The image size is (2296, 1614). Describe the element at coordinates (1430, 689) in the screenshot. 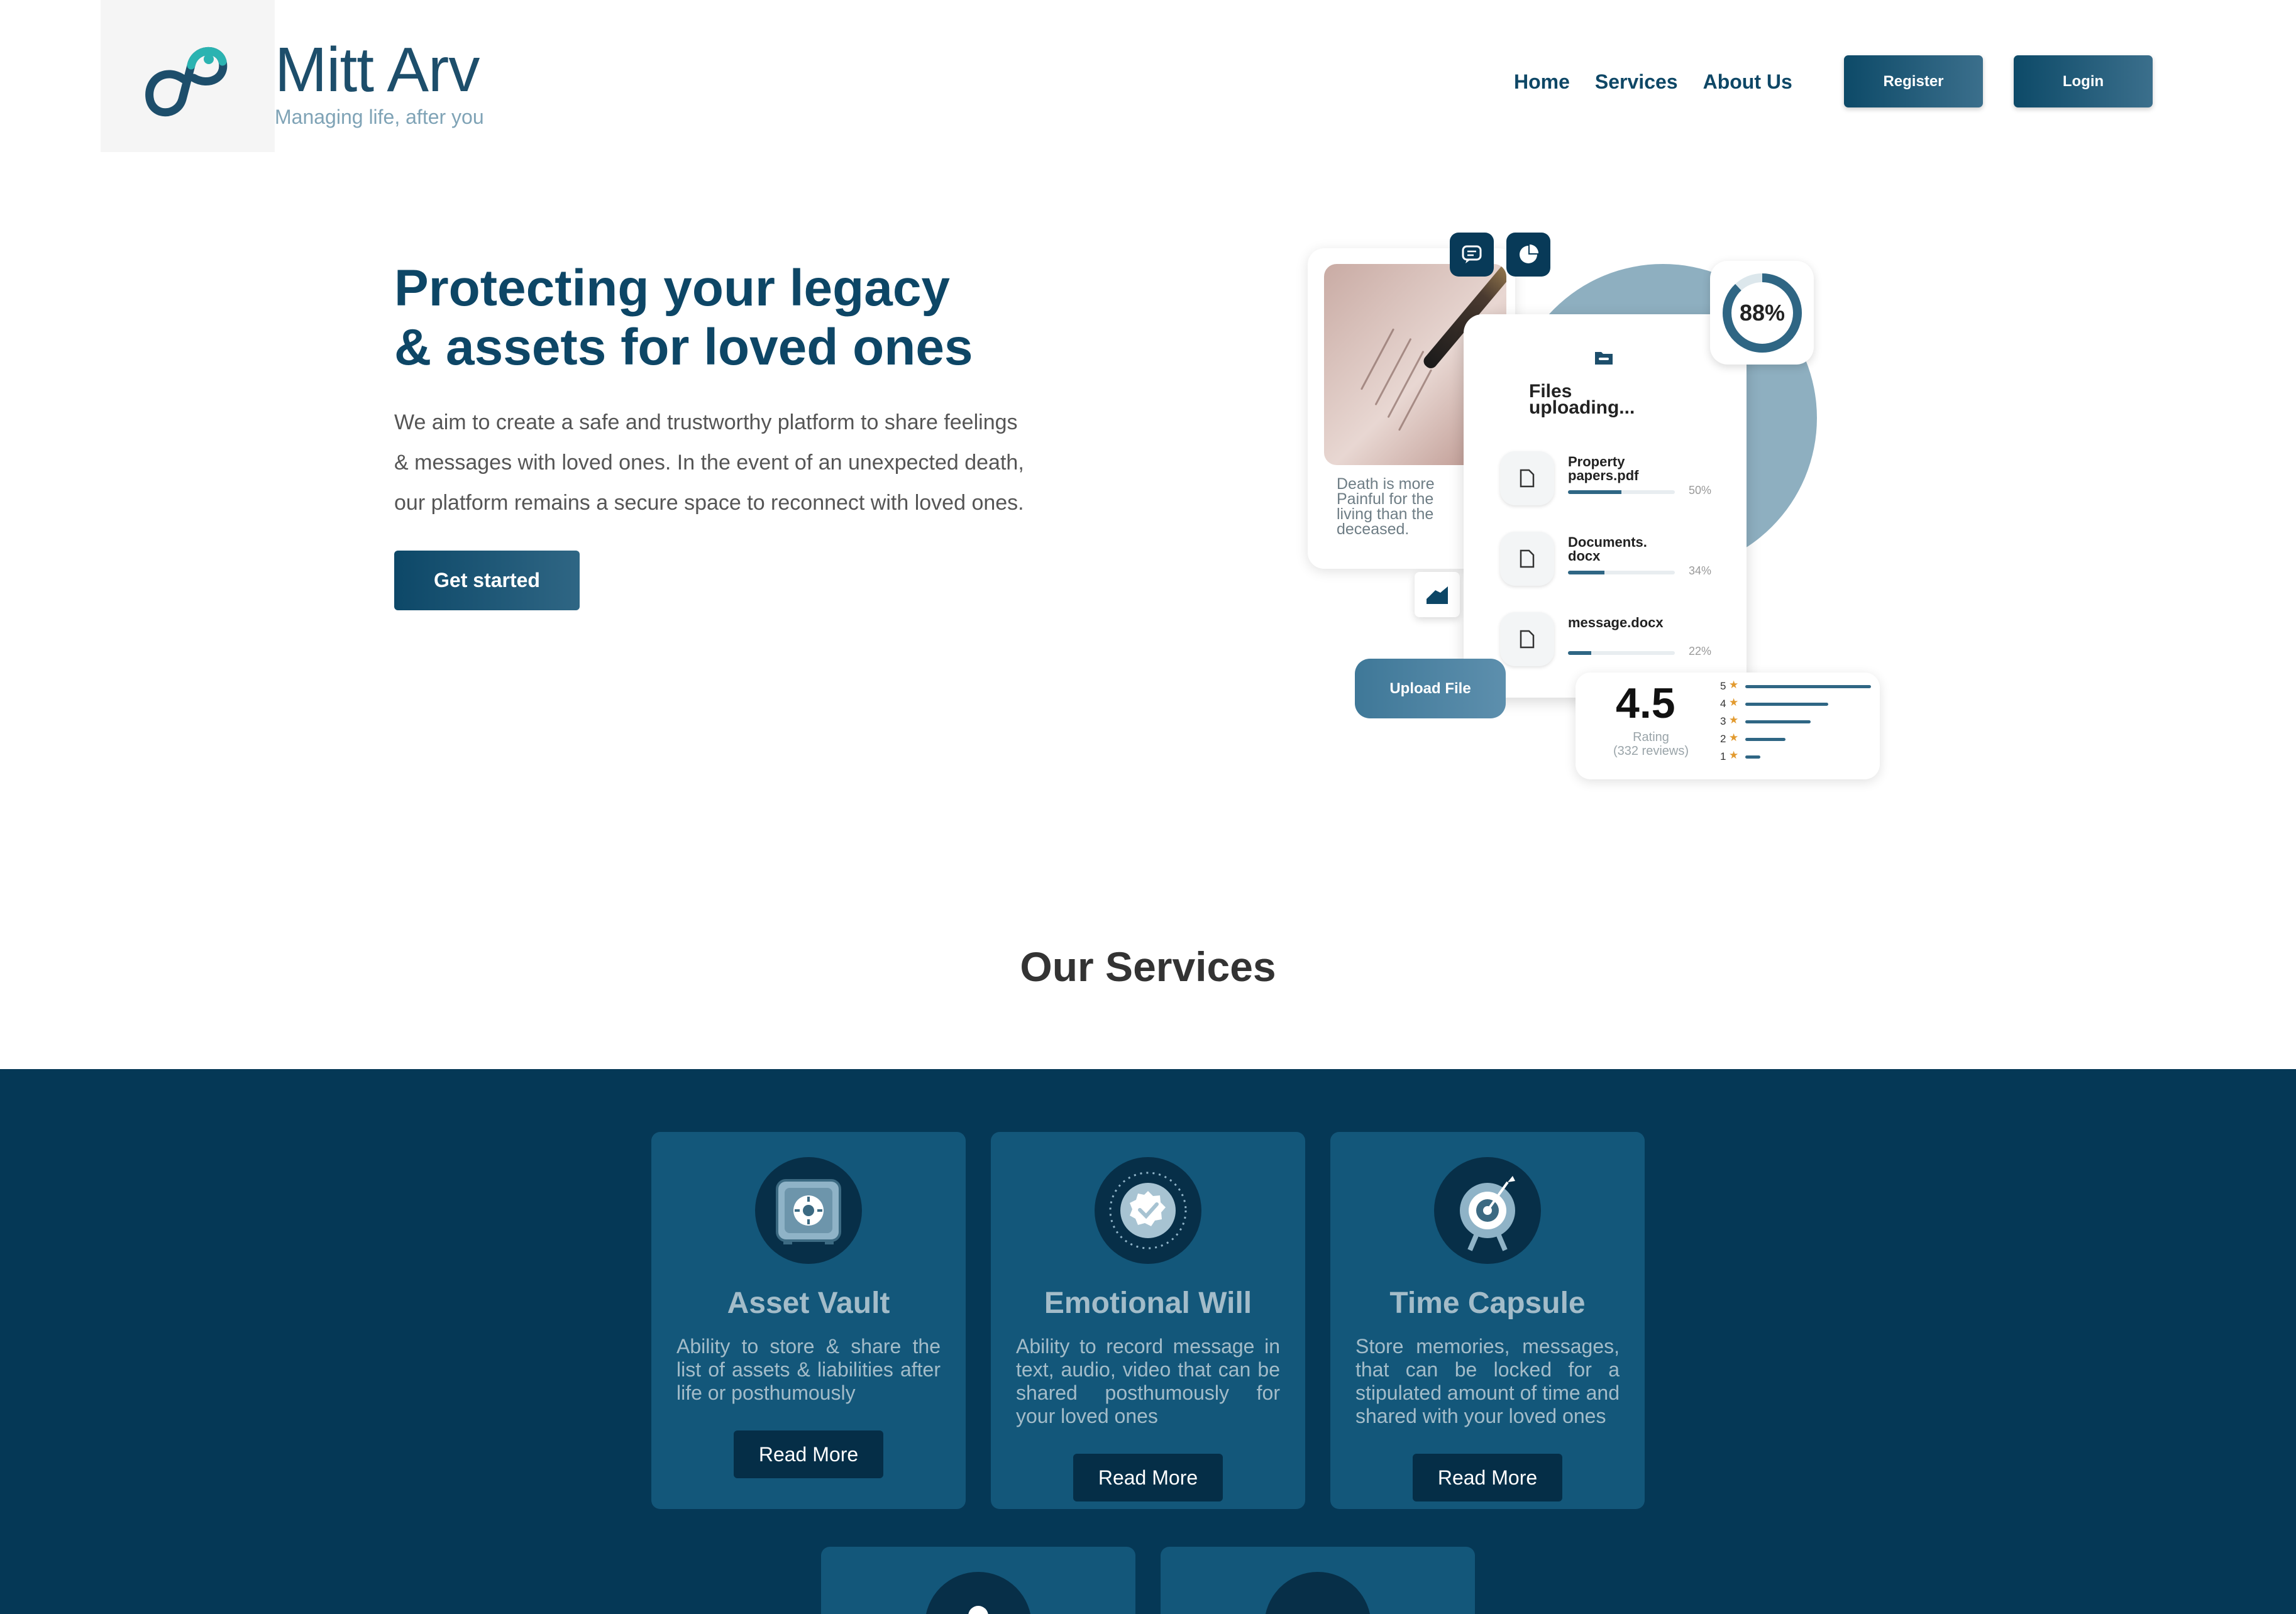

I see `upload-file-button: Upload File` at that location.